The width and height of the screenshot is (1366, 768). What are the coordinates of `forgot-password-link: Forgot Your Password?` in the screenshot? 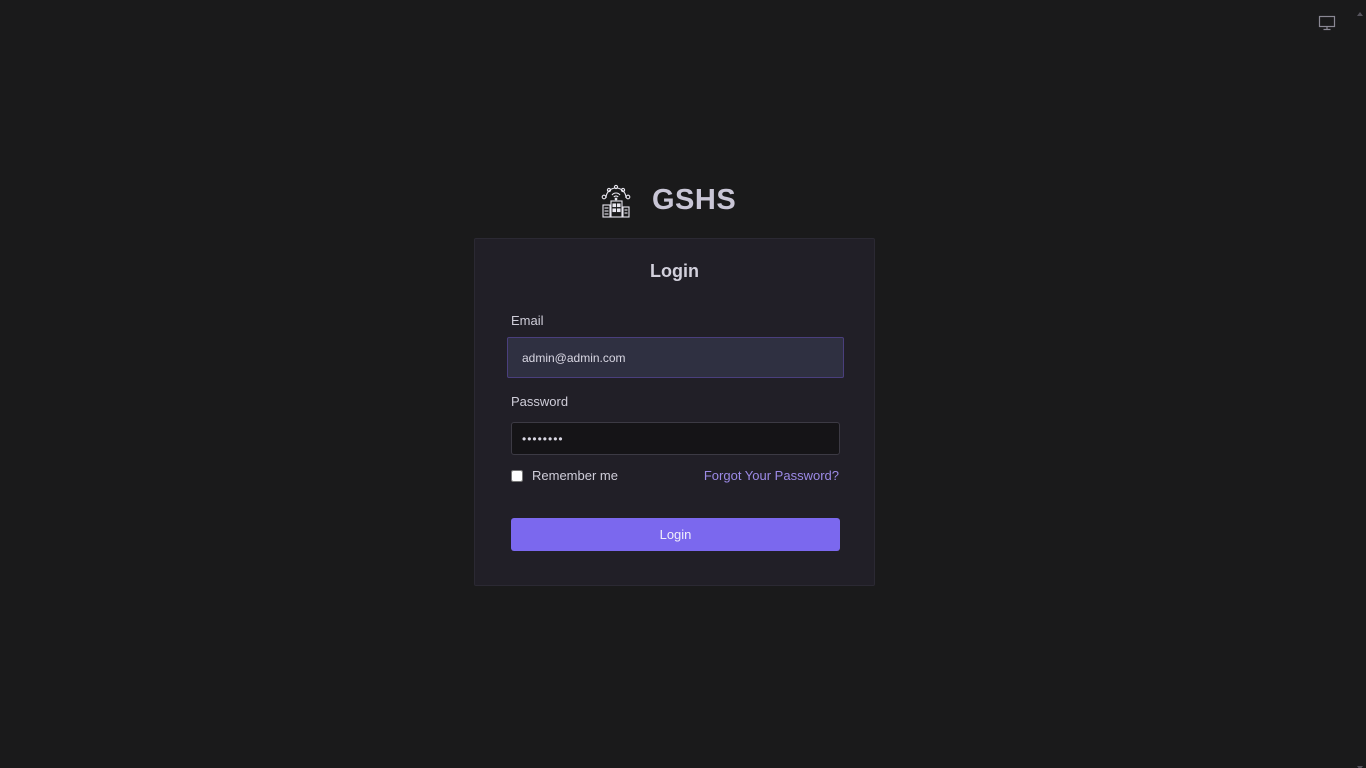 It's located at (771, 475).